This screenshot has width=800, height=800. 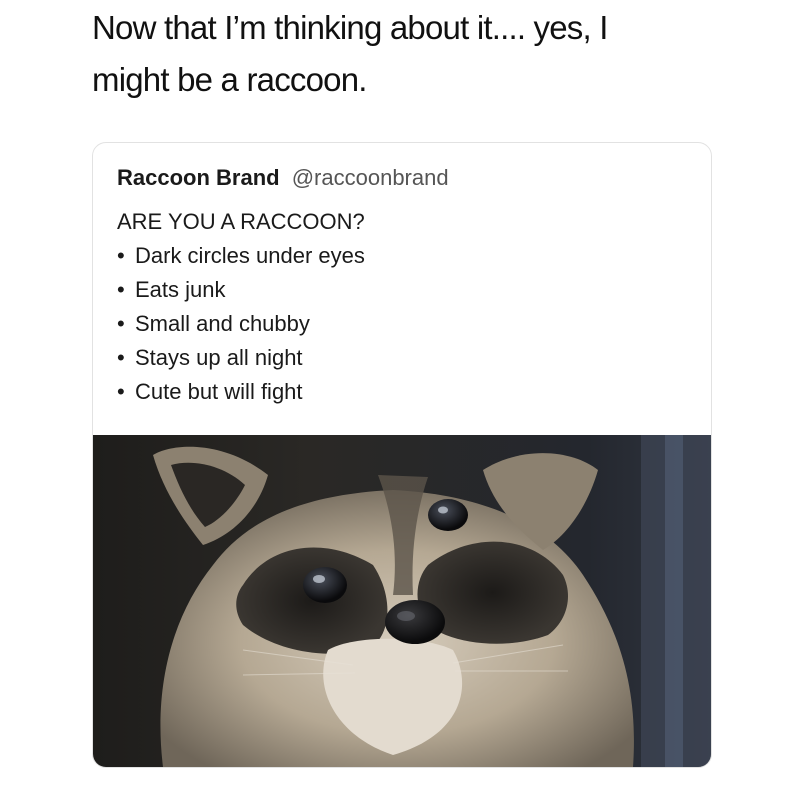 I want to click on nose, so click(x=415, y=622).